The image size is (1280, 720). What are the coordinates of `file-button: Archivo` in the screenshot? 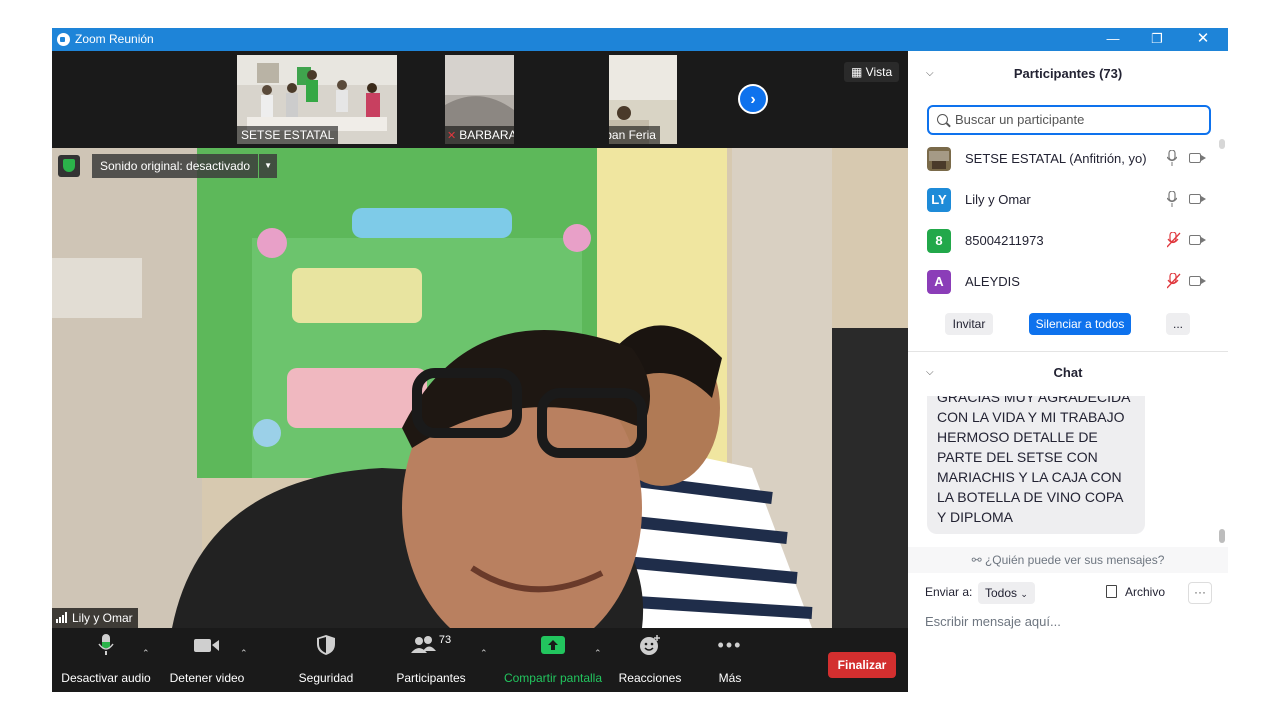 It's located at (1135, 592).